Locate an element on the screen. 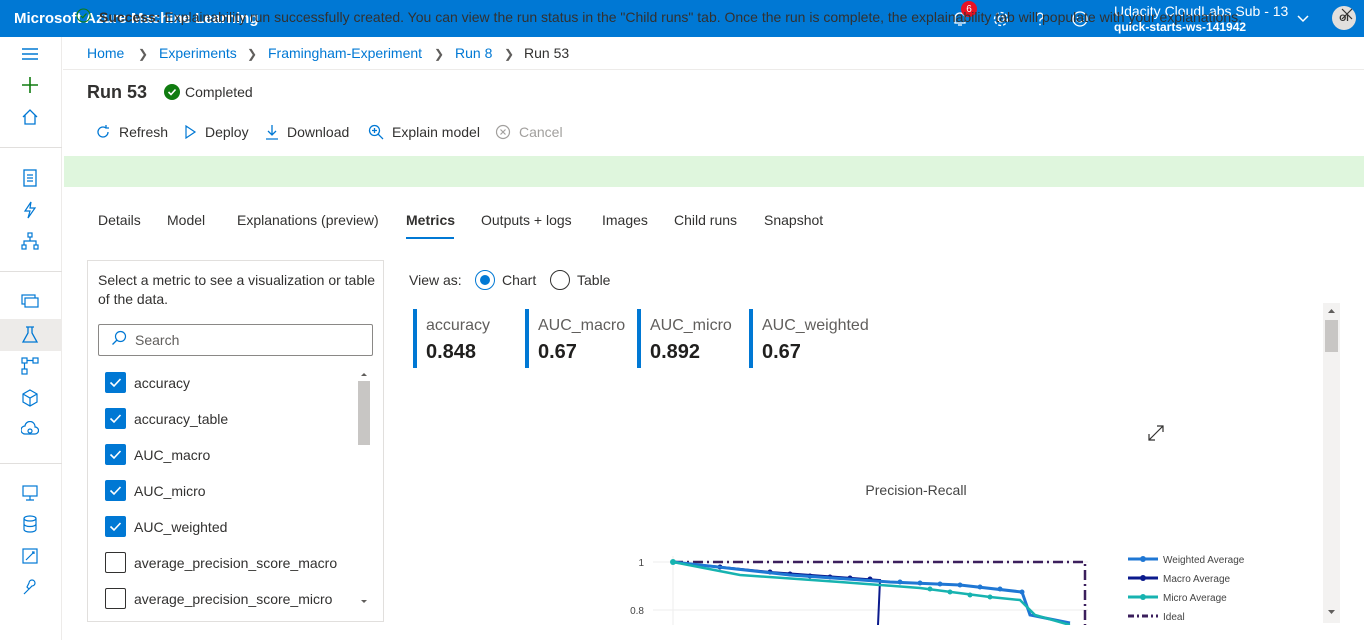 The width and height of the screenshot is (1364, 640). hamburger-menu-icon is located at coordinates (30, 54).